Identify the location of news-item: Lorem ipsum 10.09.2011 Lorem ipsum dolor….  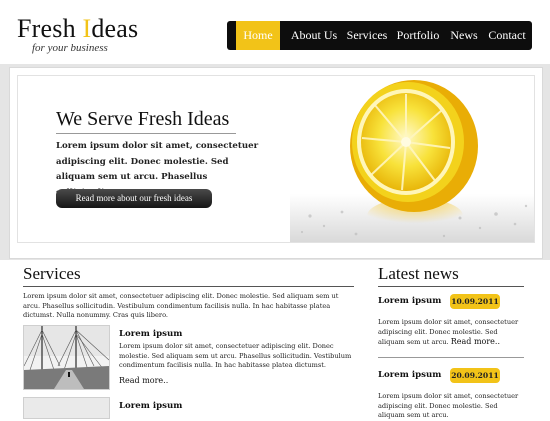
(451, 321).